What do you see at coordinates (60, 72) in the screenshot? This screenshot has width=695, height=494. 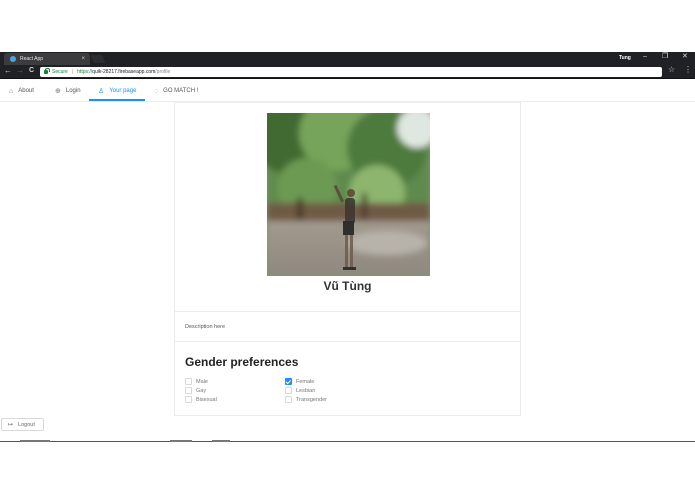 I see `secure-label: Secure` at bounding box center [60, 72].